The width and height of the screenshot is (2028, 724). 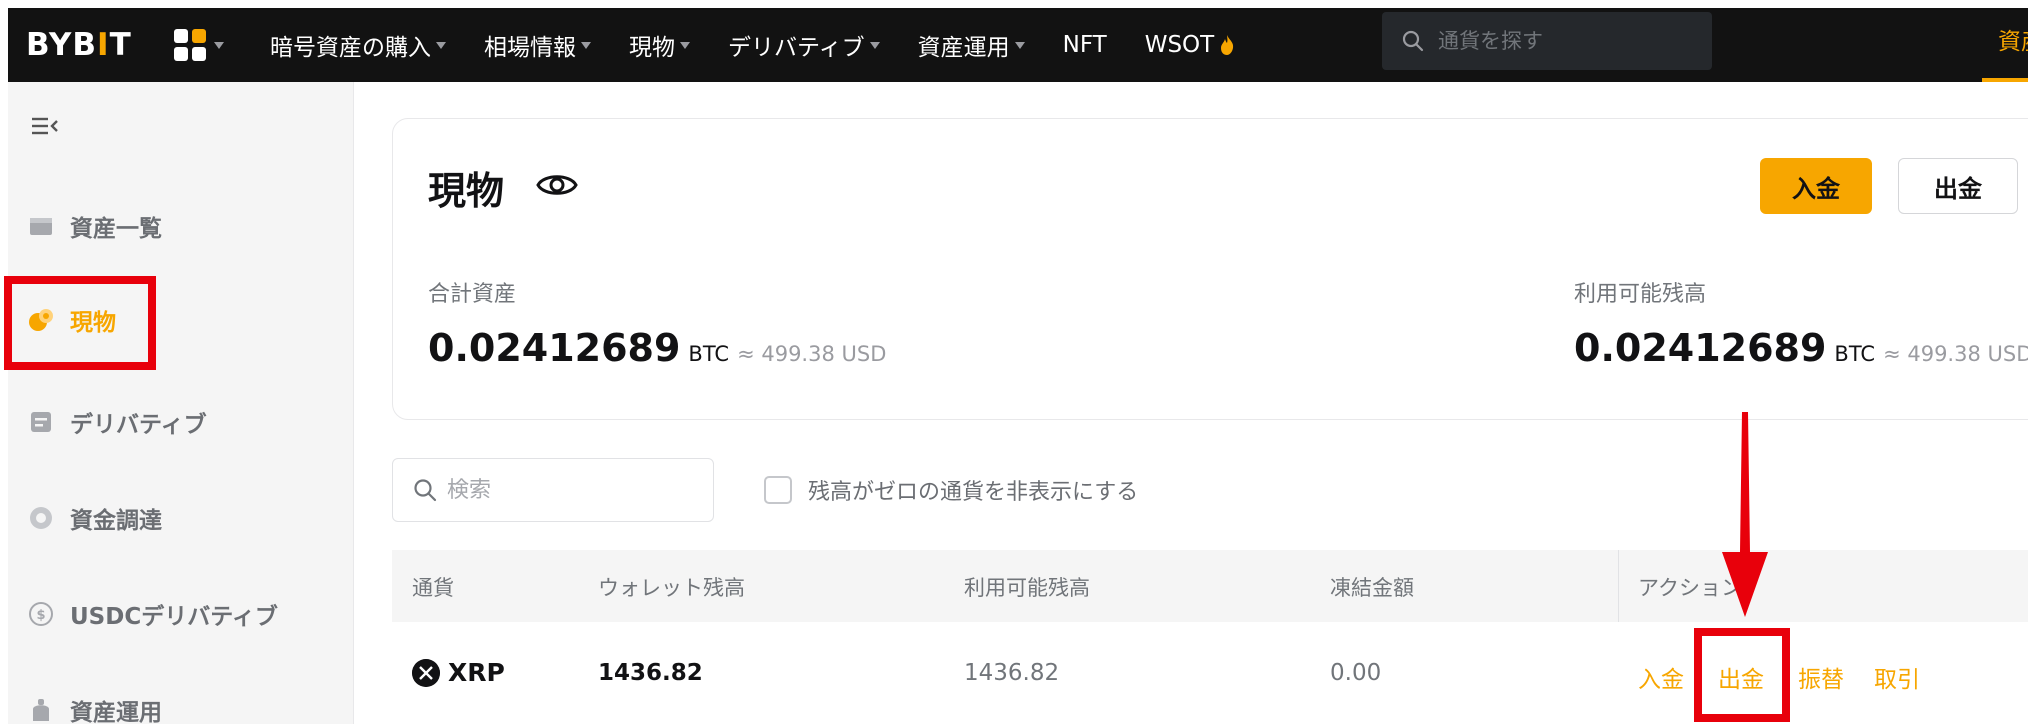 What do you see at coordinates (103, 45) in the screenshot?
I see `logo-text-i: I` at bounding box center [103, 45].